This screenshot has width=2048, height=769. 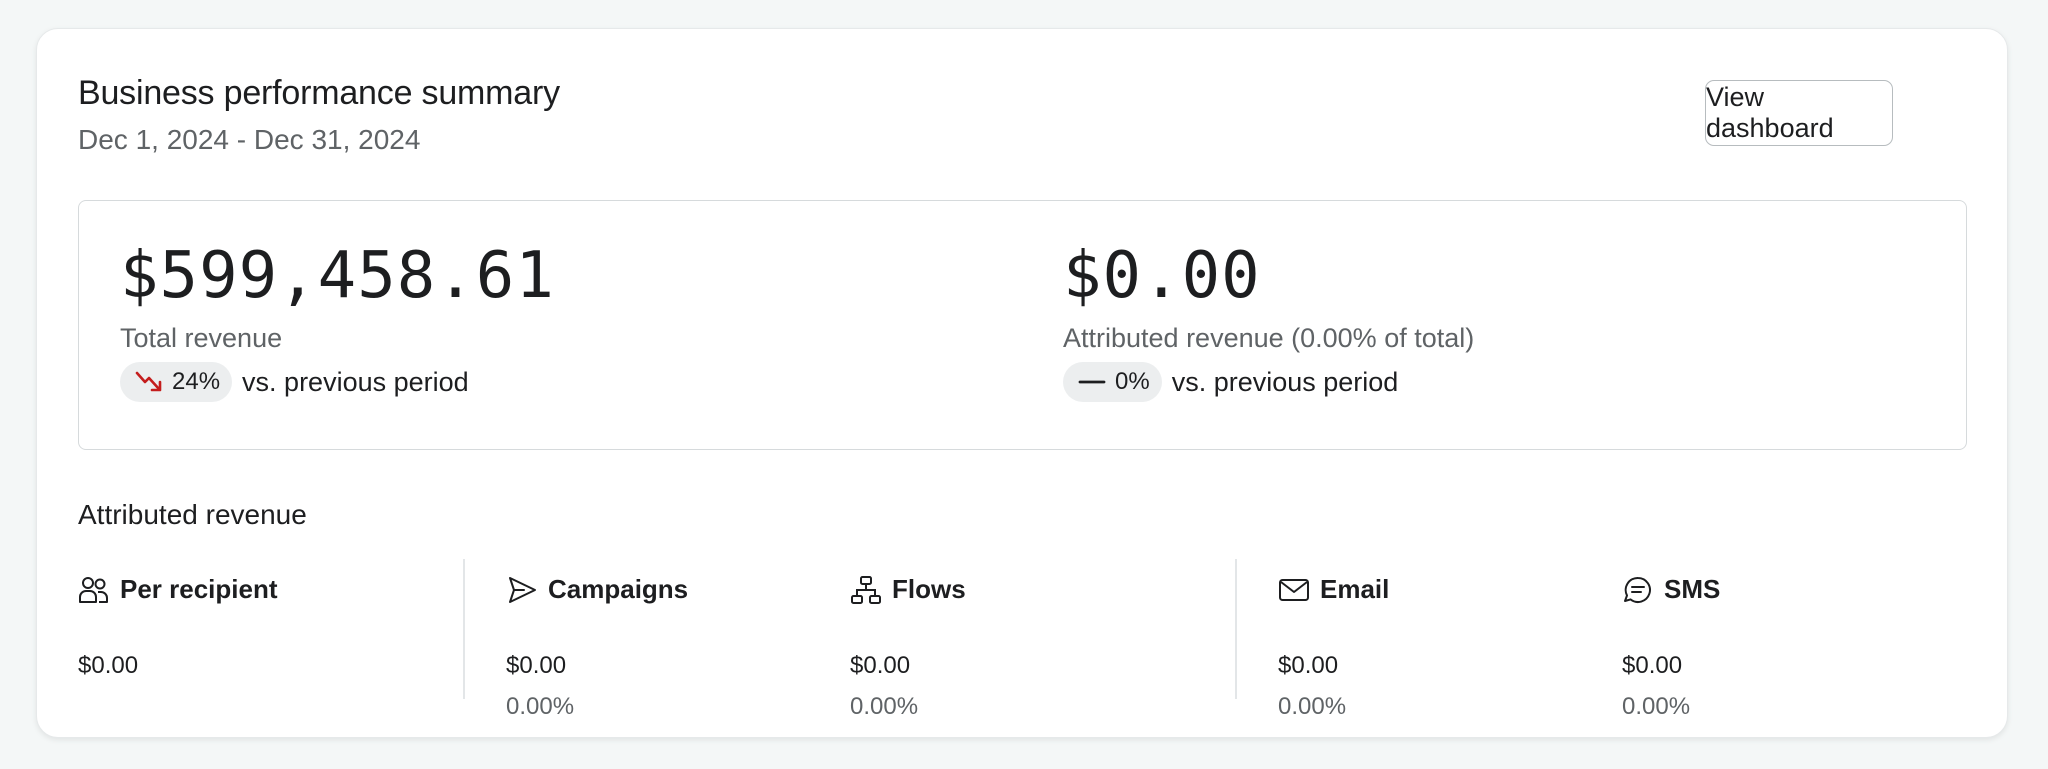 What do you see at coordinates (1092, 382) in the screenshot?
I see `dash-icon` at bounding box center [1092, 382].